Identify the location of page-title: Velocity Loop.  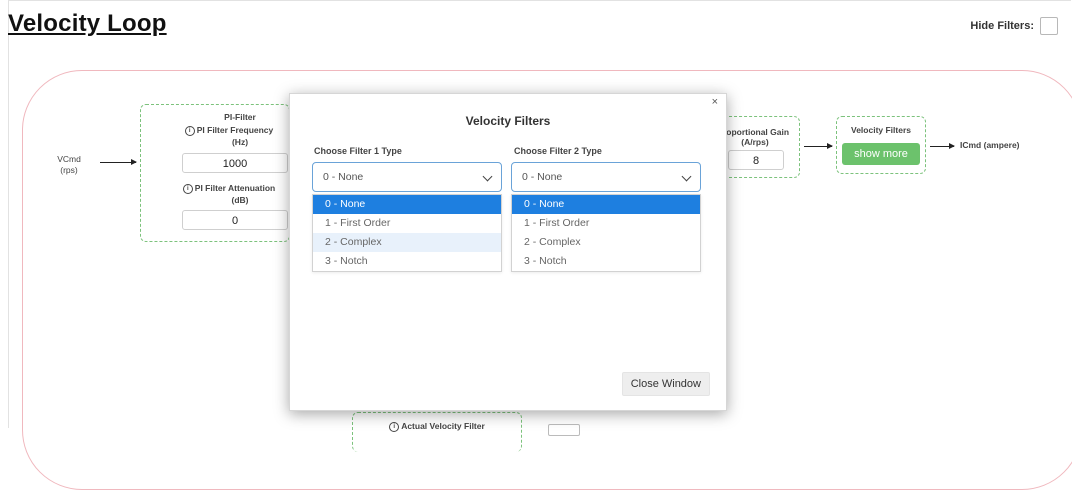
(87, 23).